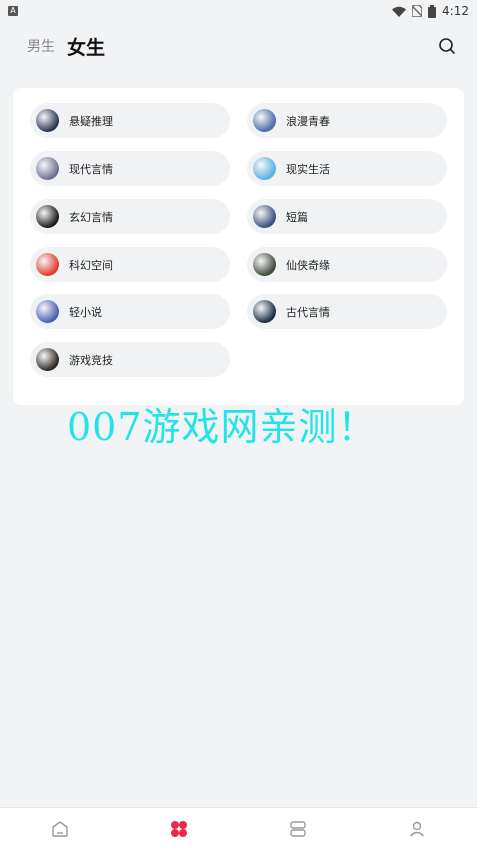 The height and width of the screenshot is (849, 477). What do you see at coordinates (85, 312) in the screenshot?
I see `category-label: 轻小说` at bounding box center [85, 312].